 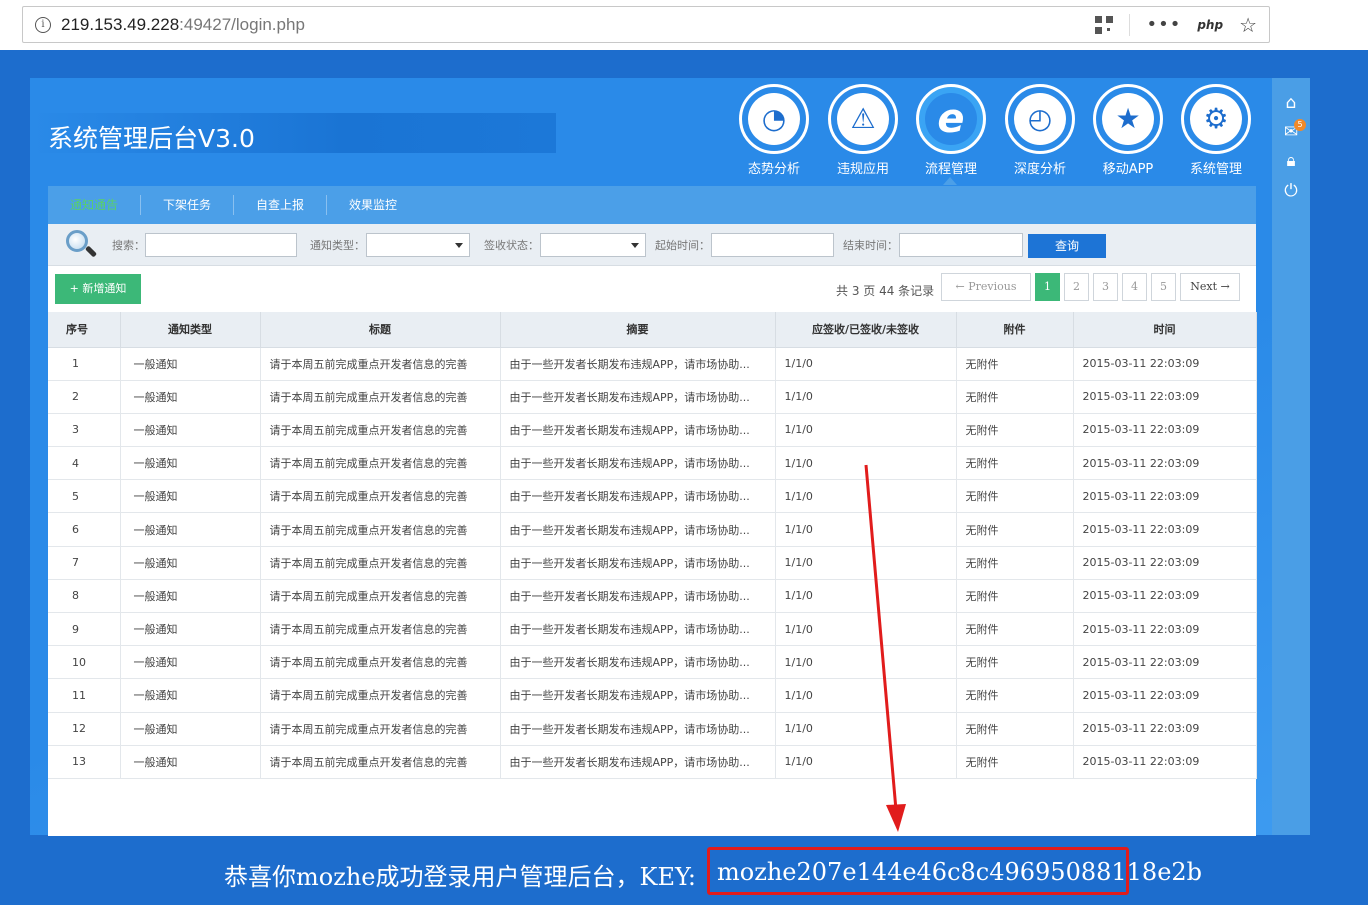 I want to click on end-time-input, so click(x=961, y=245).